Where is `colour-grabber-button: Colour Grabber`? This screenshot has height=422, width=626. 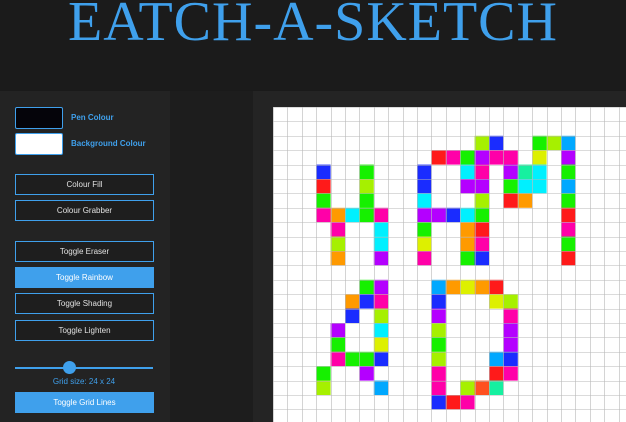 colour-grabber-button: Colour Grabber is located at coordinates (84, 210).